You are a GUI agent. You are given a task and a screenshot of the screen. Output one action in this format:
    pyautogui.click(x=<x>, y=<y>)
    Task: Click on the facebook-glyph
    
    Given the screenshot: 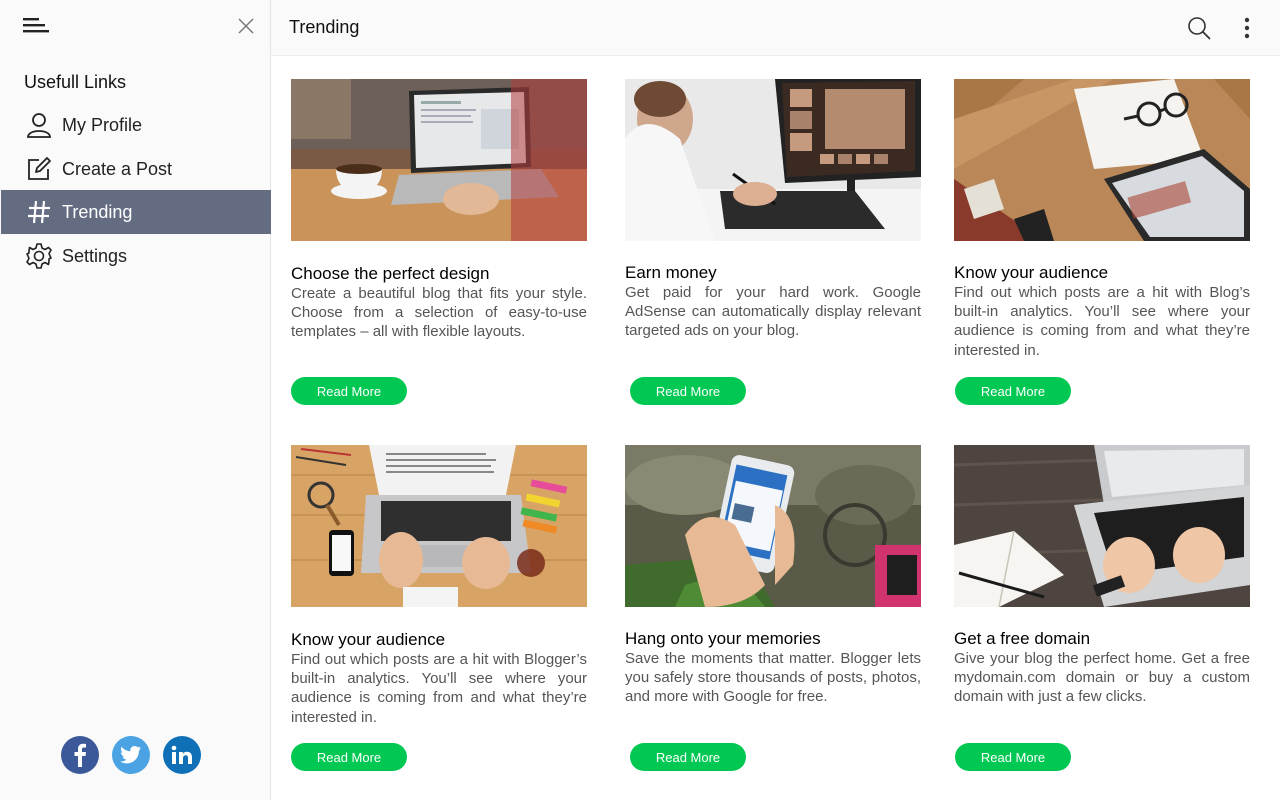 What is the action you would take?
    pyautogui.click(x=80, y=755)
    